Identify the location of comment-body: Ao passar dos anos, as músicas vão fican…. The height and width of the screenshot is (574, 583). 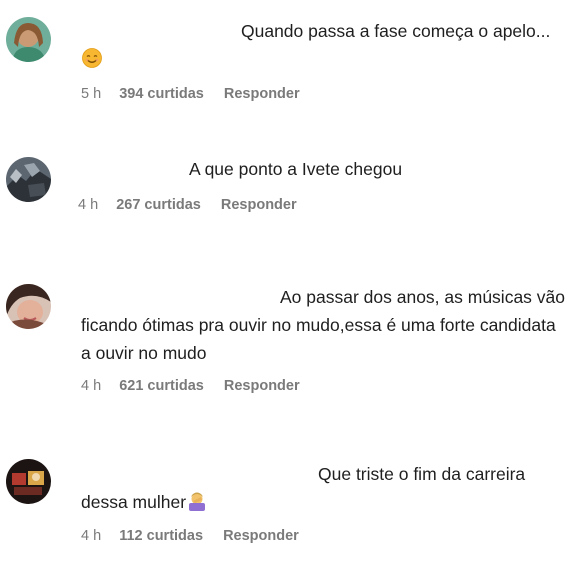
(323, 325).